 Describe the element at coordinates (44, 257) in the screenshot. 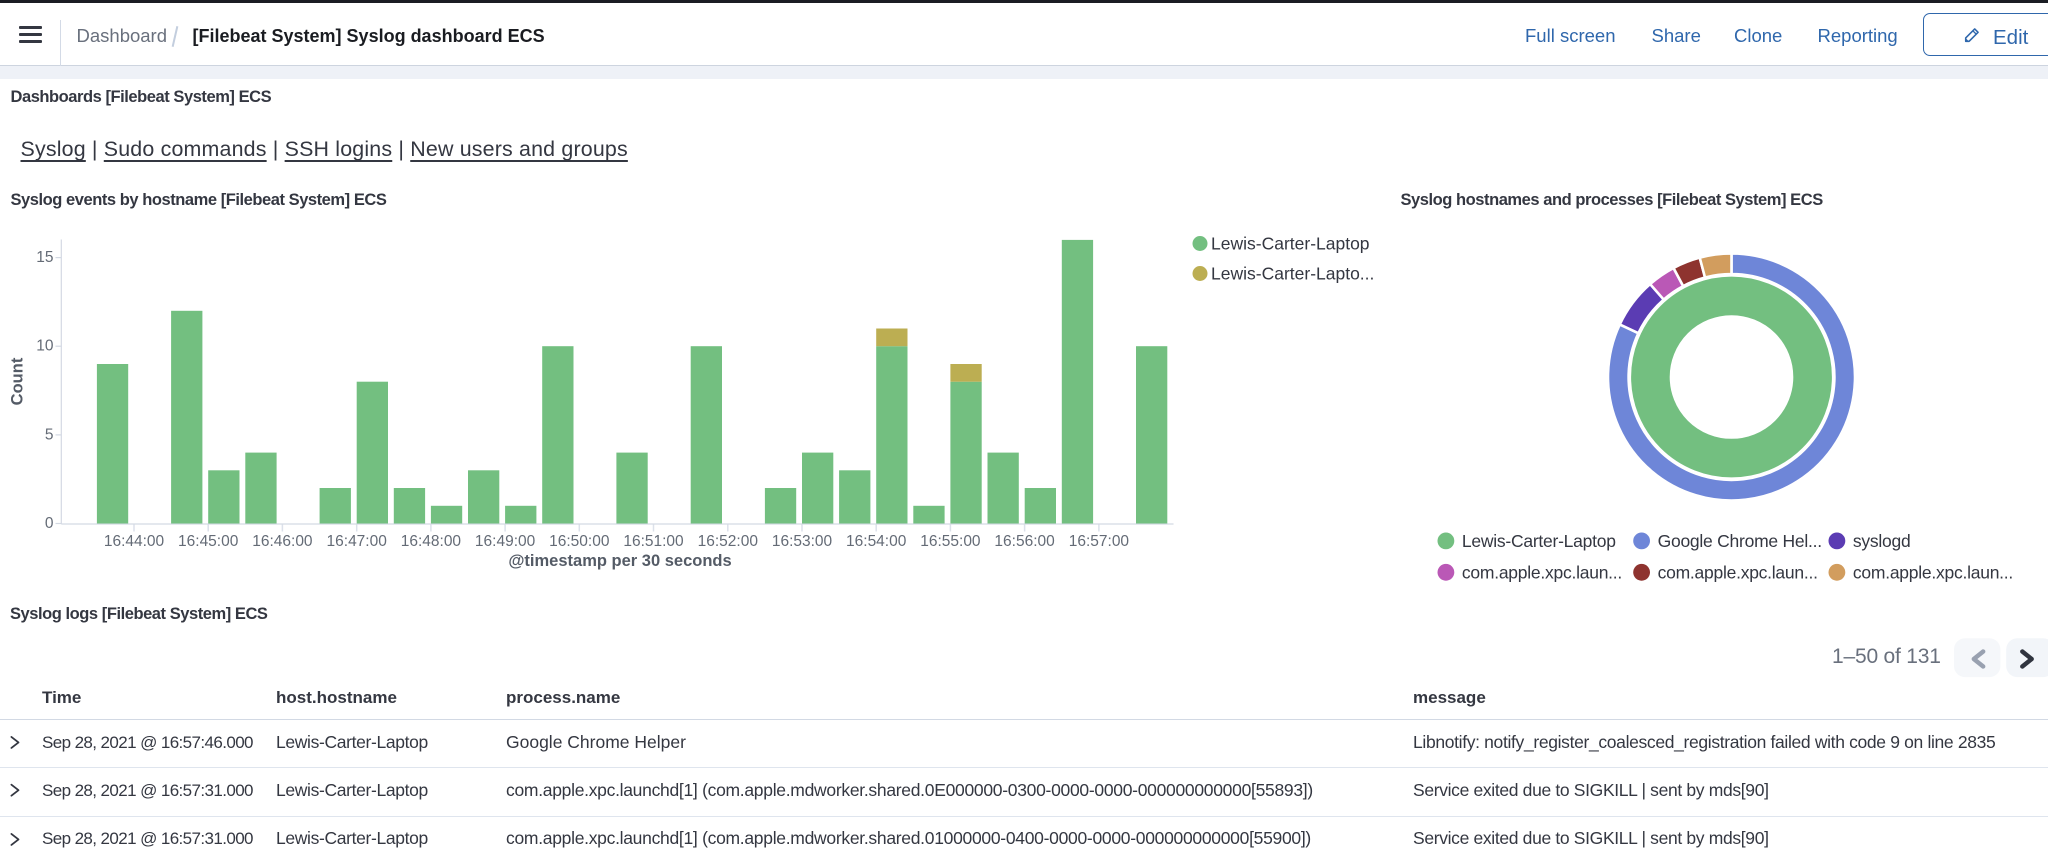

I see `svg-text: 15` at that location.